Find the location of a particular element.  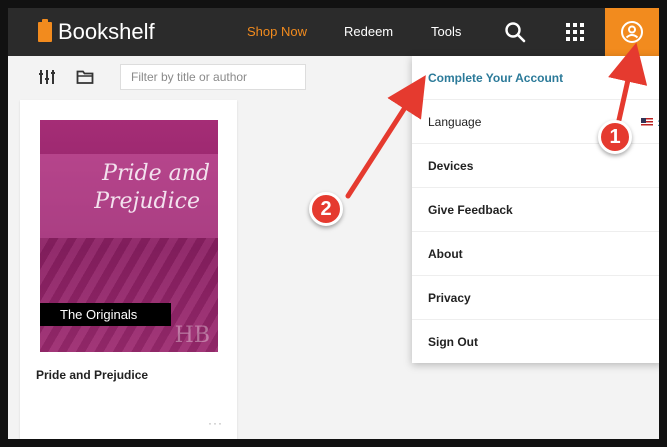

menu-item-privacy: Privacy is located at coordinates (535, 298).